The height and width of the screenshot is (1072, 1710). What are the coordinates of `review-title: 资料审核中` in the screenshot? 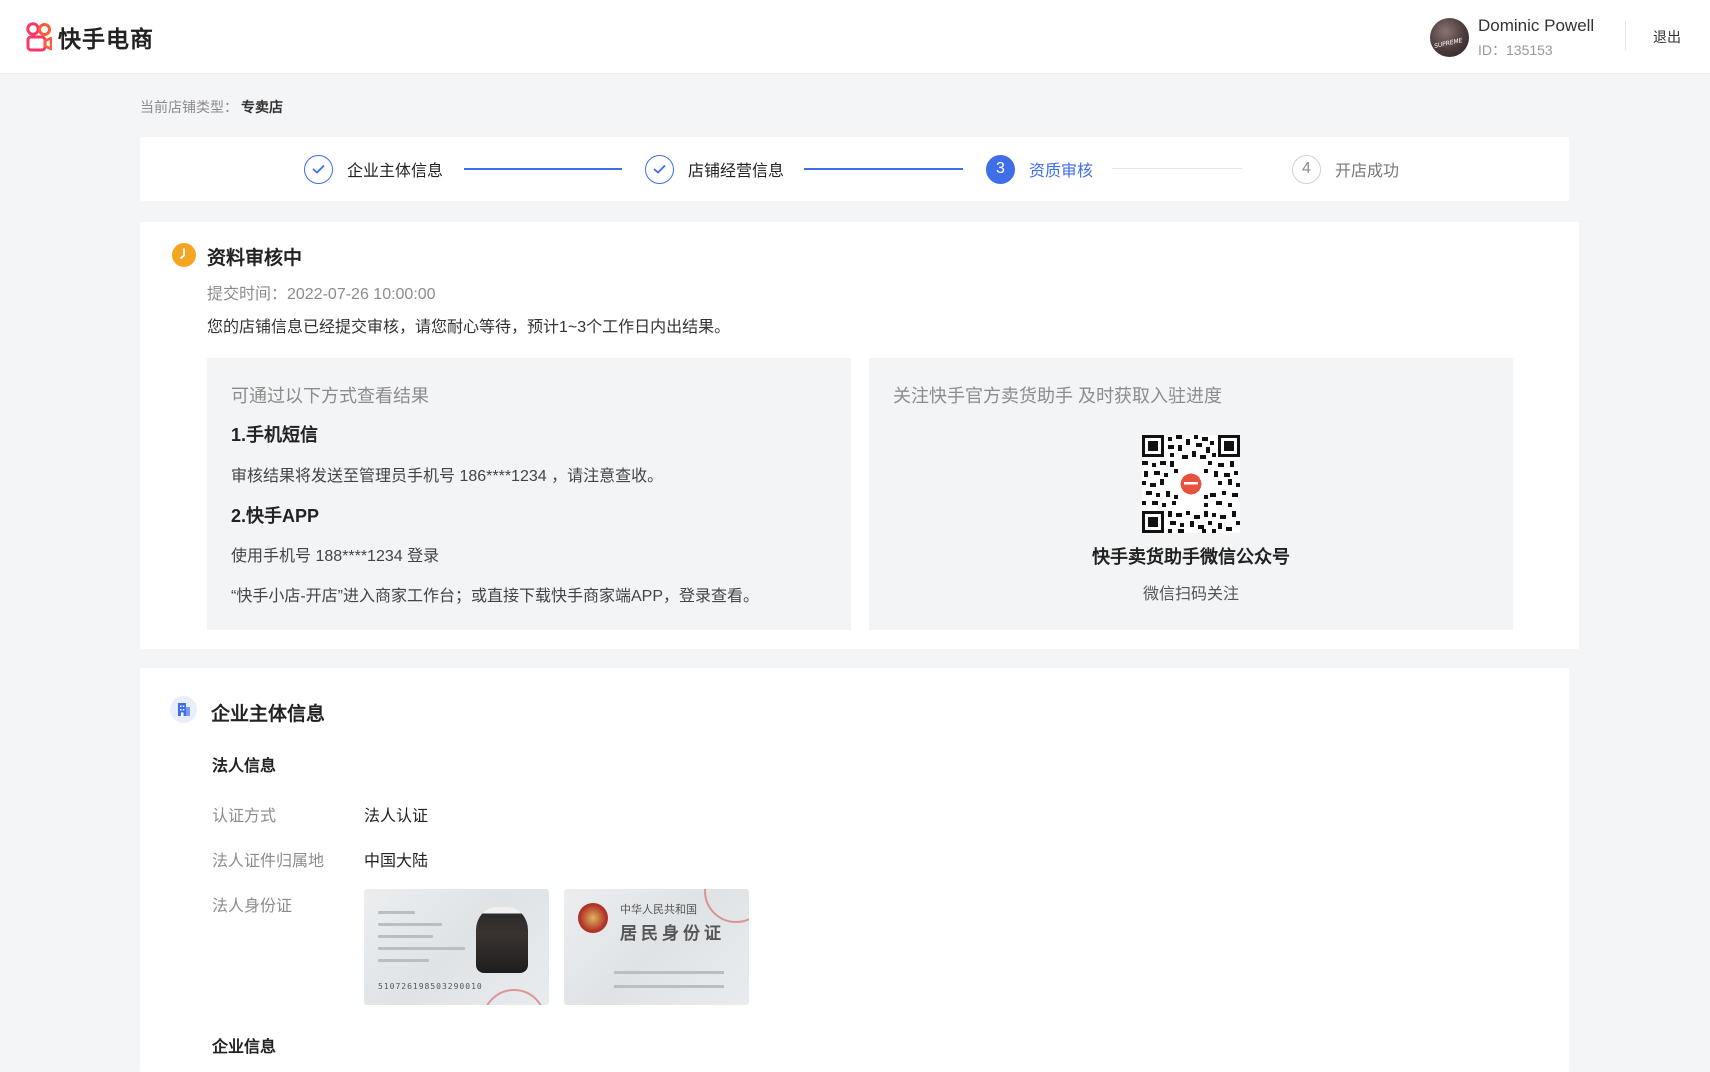 It's located at (255, 258).